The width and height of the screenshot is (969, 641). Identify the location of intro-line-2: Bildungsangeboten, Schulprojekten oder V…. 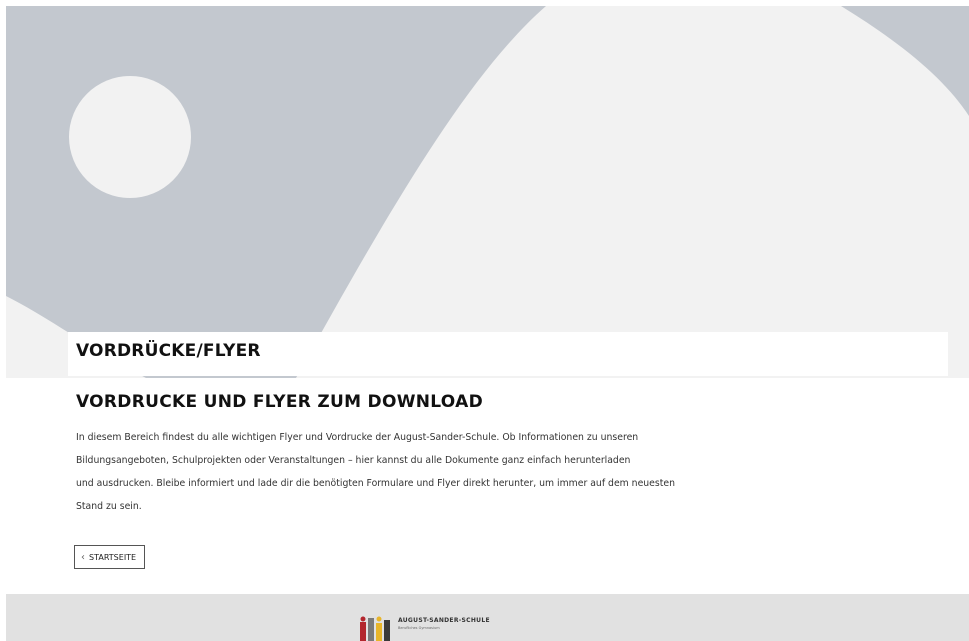
(353, 460).